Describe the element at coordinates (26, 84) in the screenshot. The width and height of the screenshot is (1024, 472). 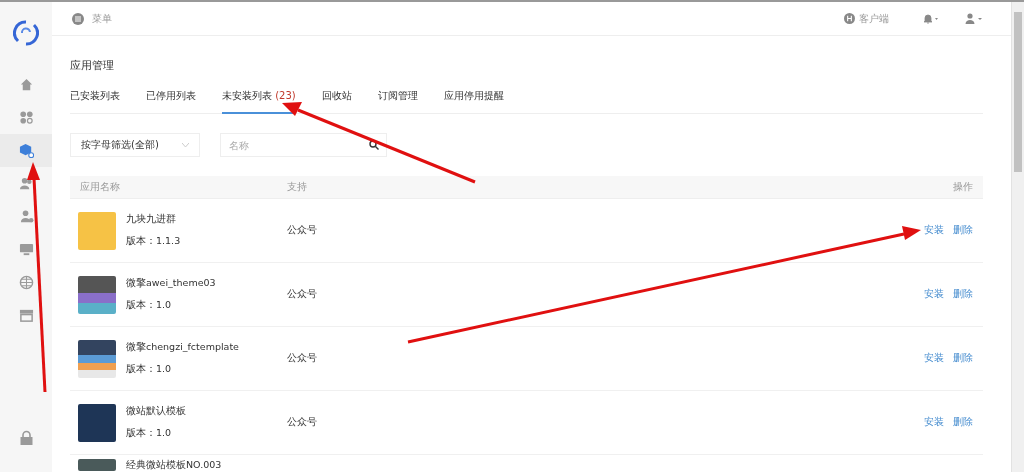
I see `home-icon` at that location.